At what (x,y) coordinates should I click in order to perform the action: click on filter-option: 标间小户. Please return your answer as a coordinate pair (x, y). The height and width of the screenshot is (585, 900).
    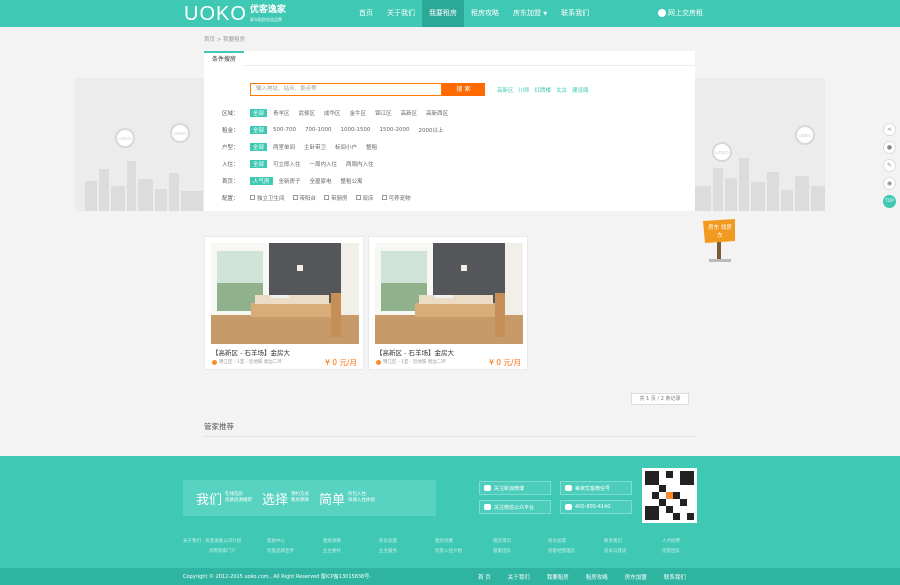
    Looking at the image, I should click on (346, 147).